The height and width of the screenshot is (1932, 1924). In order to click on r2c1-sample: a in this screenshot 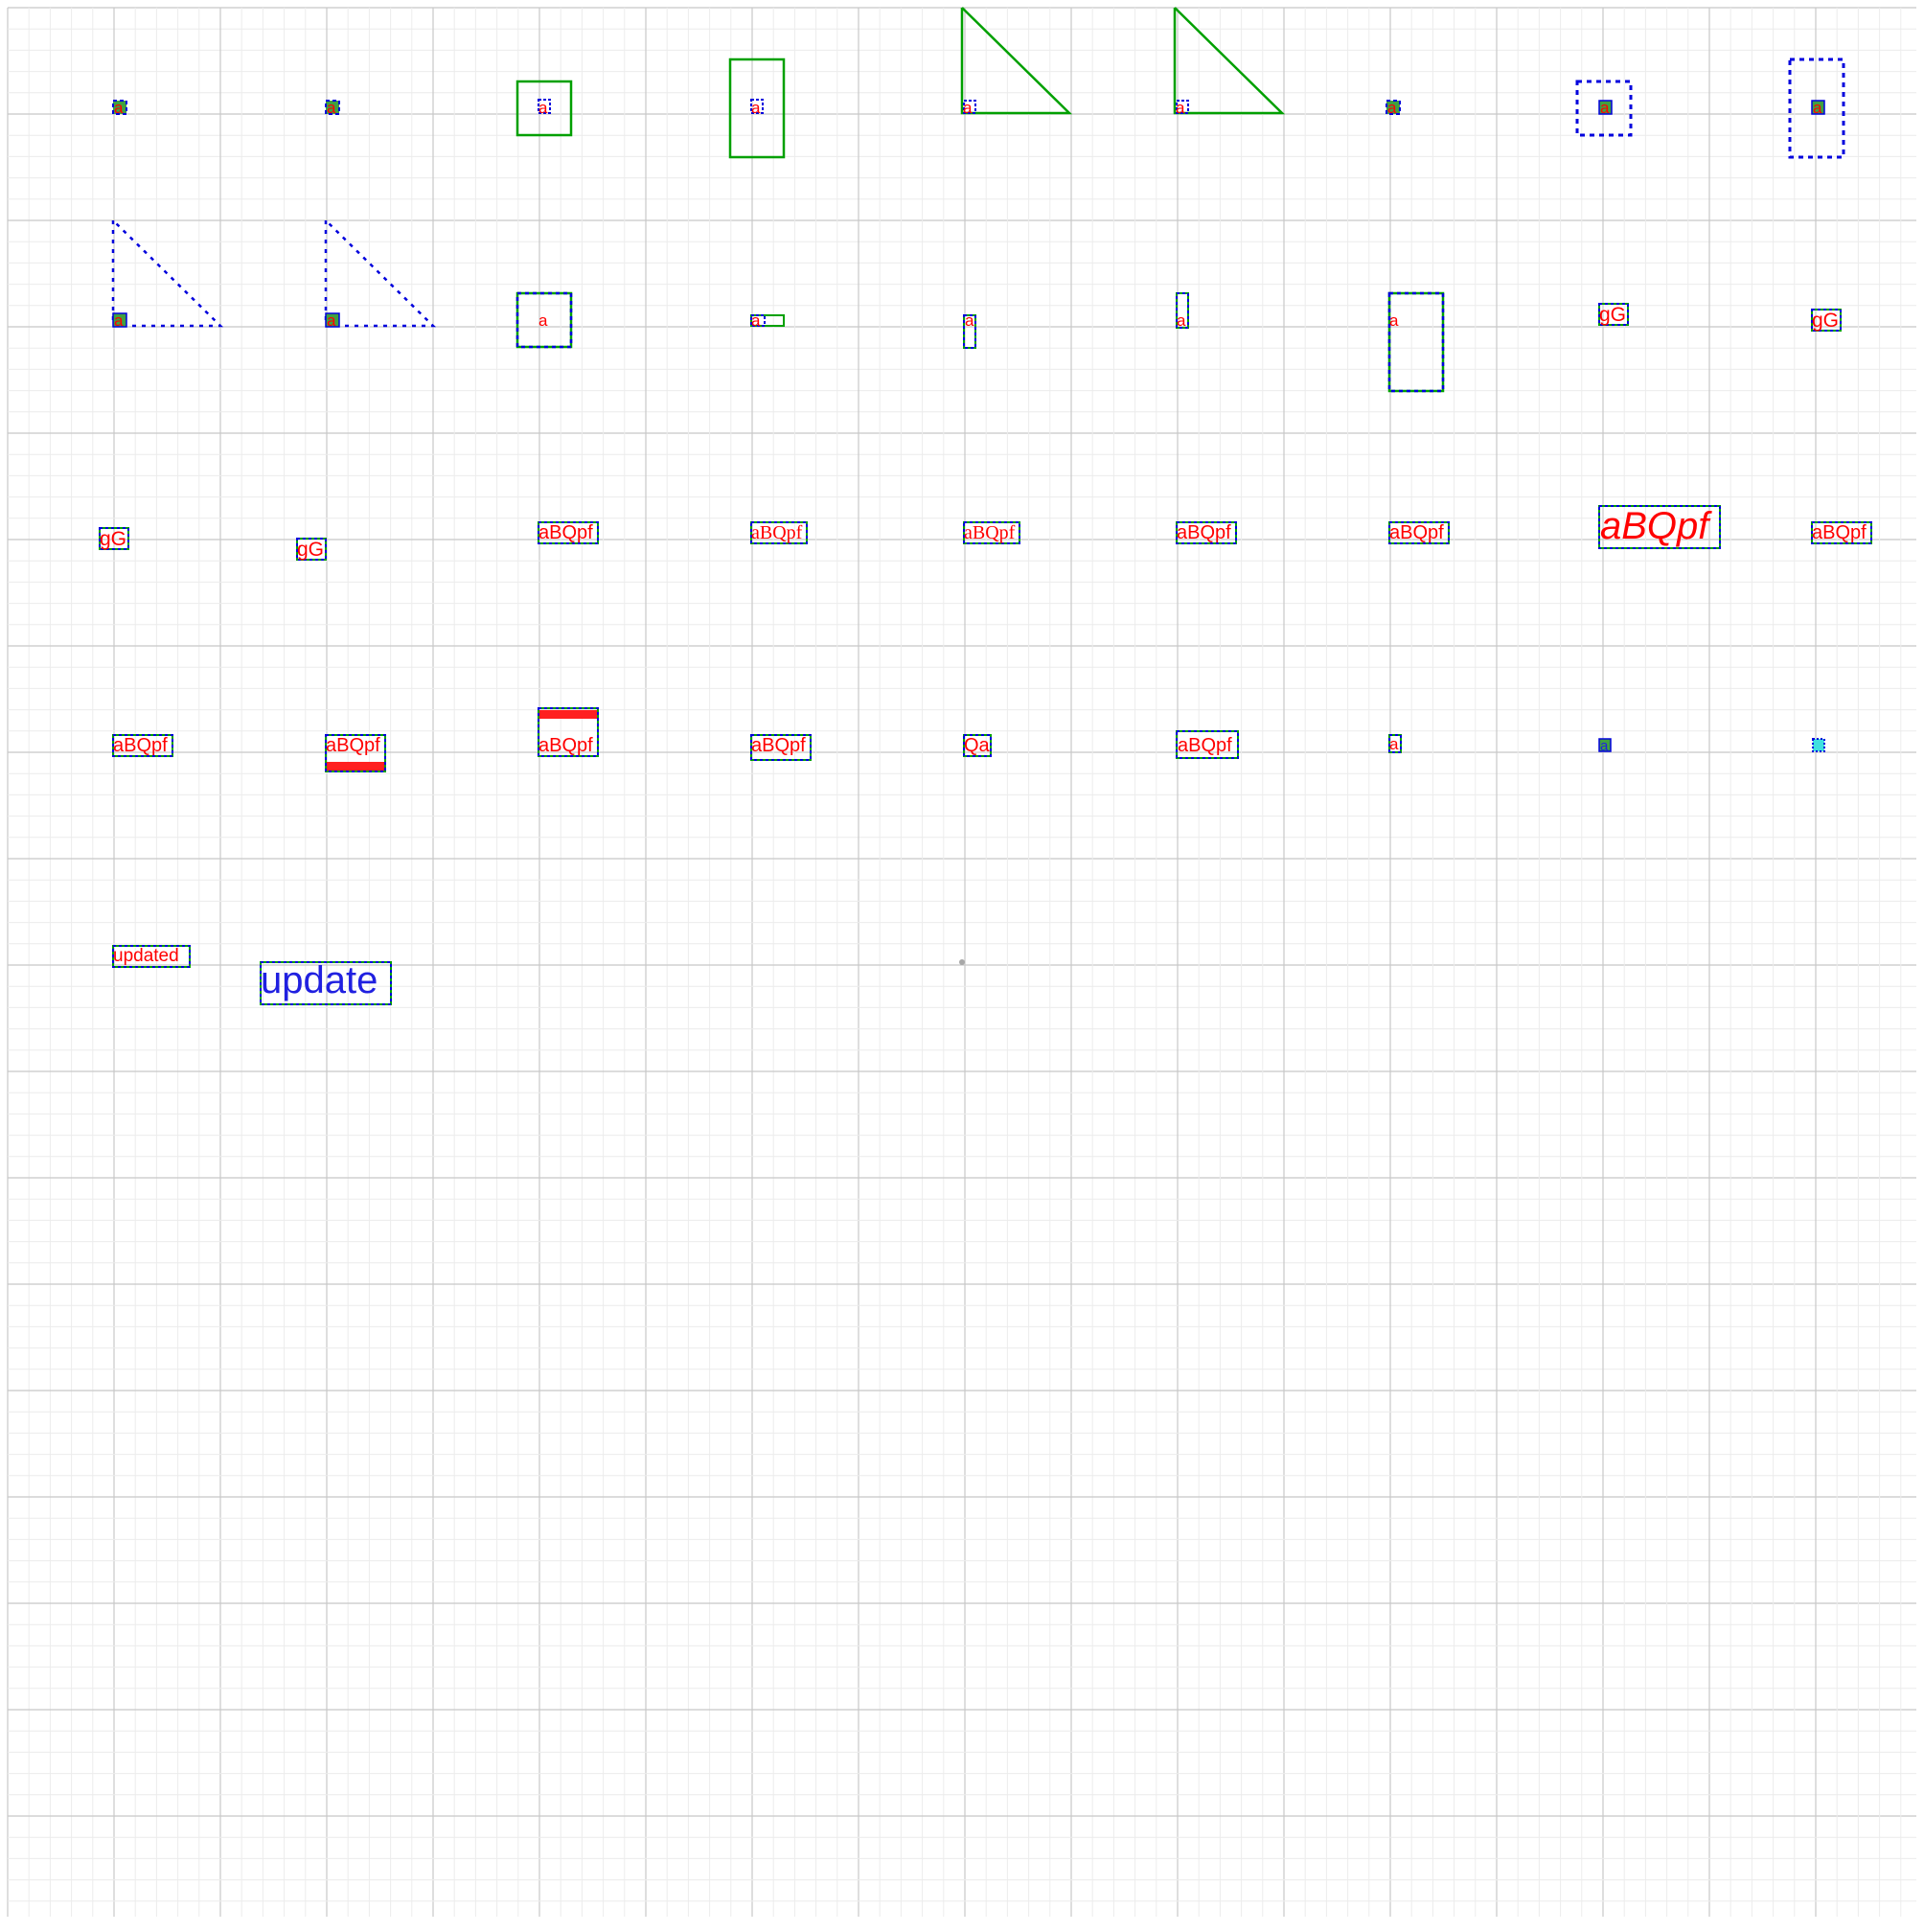, I will do `click(167, 274)`.